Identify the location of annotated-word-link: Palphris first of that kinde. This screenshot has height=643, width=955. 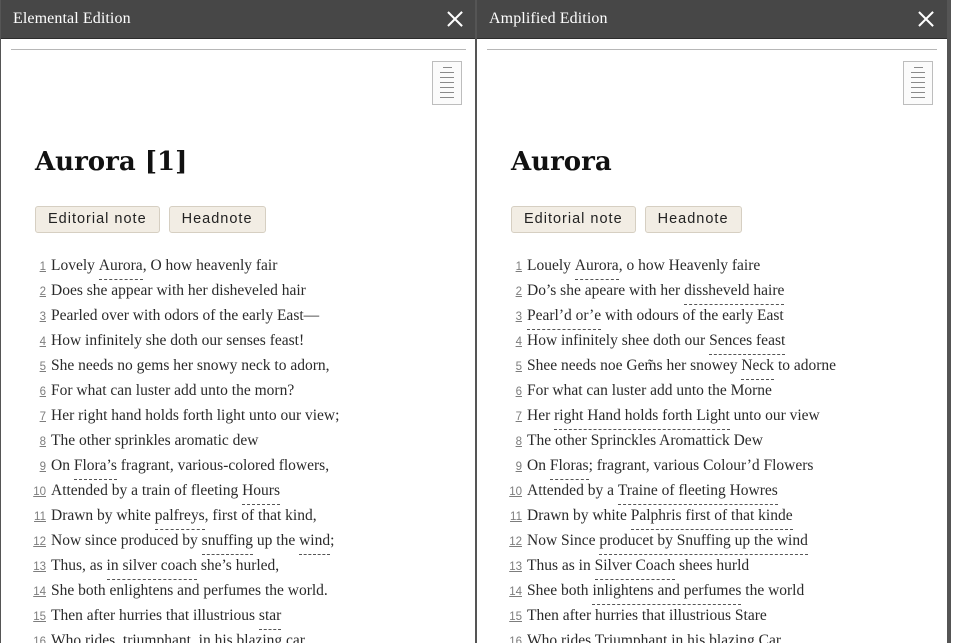
(711, 516).